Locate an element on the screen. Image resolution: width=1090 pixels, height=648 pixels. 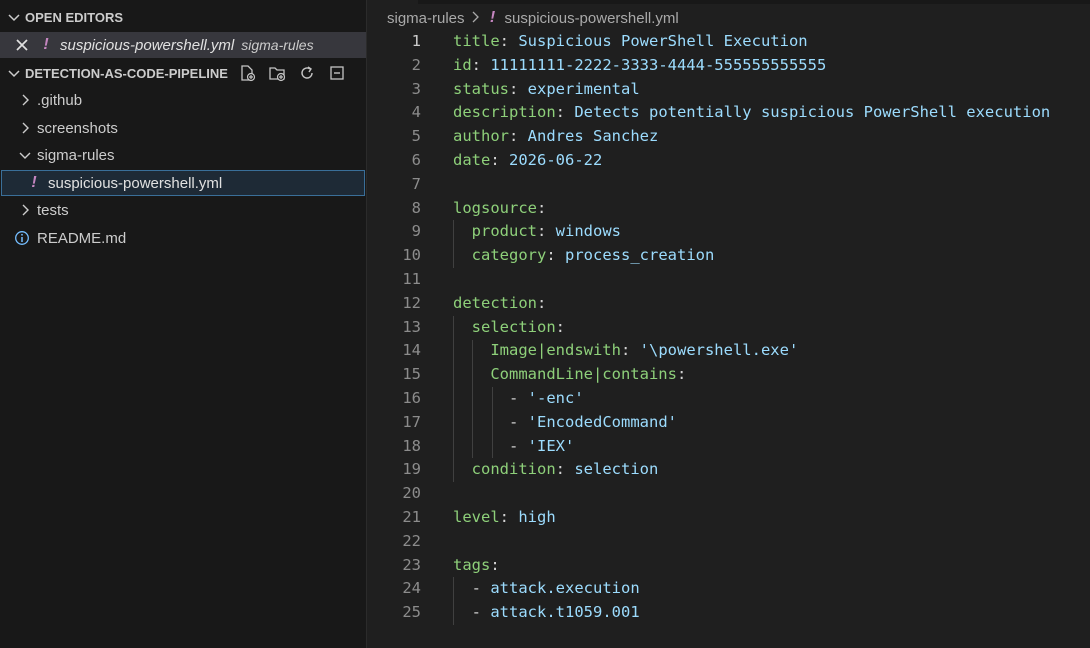
code-line: 12 detection: is located at coordinates (729, 304).